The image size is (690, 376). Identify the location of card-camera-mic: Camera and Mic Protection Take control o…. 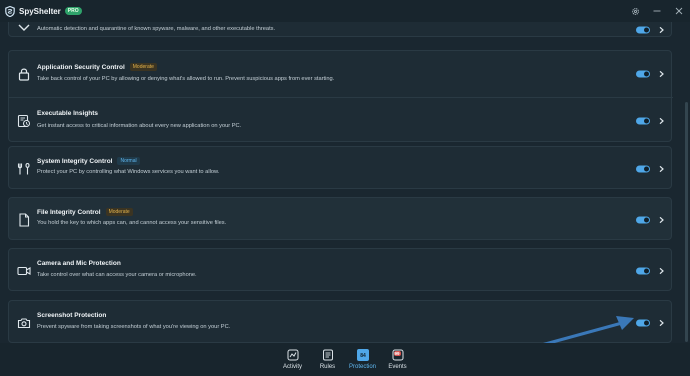
(340, 269).